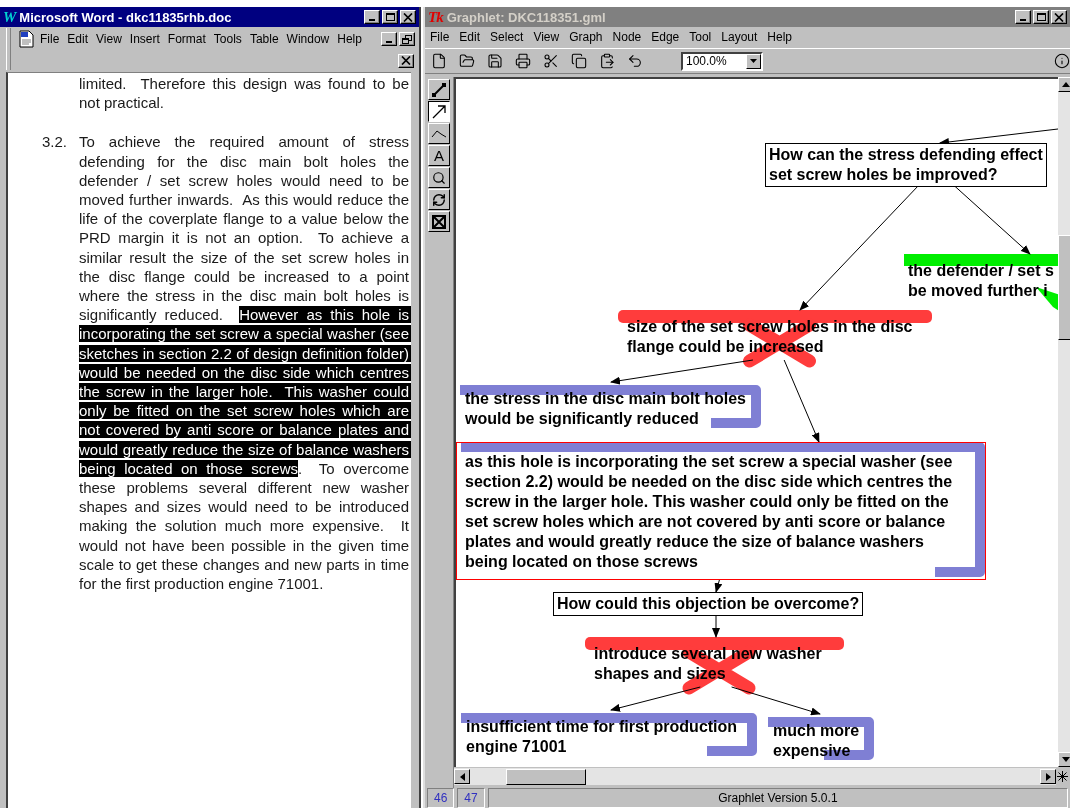  I want to click on vertical-scrollbar, so click(1064, 422).